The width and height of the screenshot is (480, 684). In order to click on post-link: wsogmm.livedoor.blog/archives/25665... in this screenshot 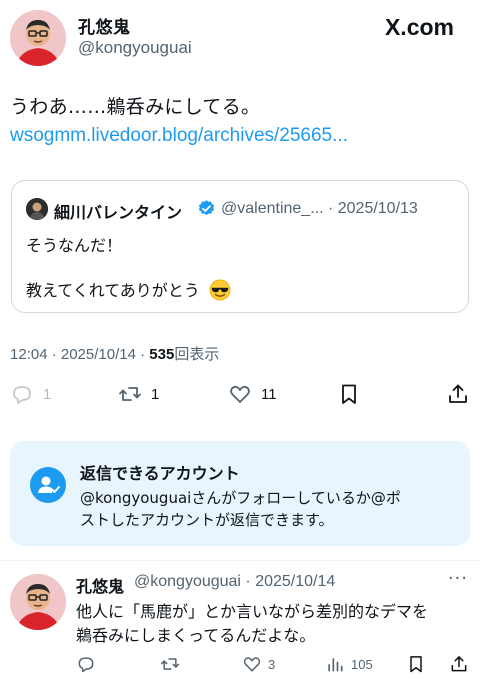, I will do `click(179, 136)`.